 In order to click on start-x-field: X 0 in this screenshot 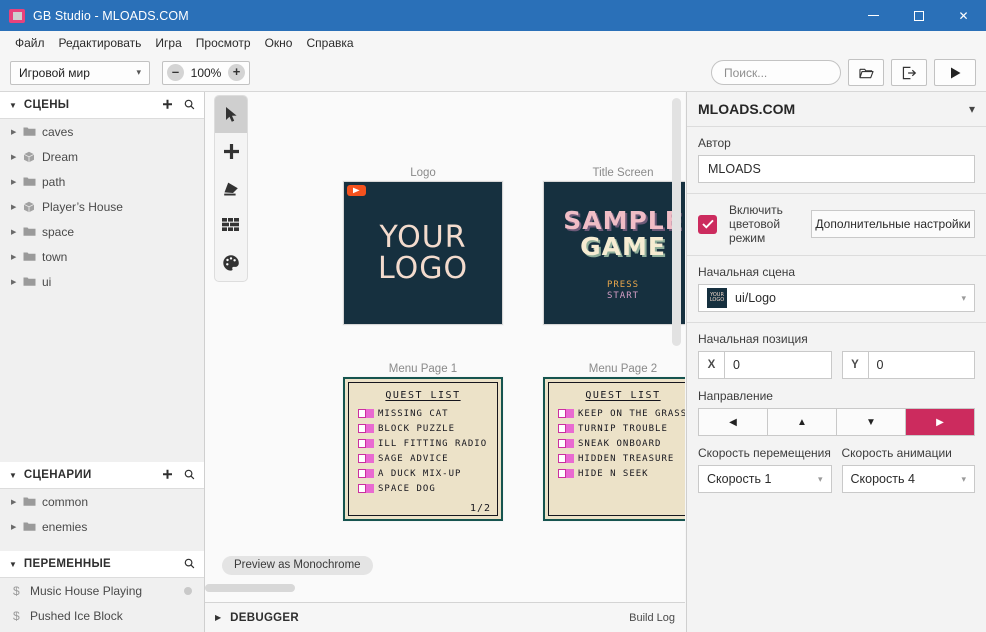, I will do `click(765, 365)`.